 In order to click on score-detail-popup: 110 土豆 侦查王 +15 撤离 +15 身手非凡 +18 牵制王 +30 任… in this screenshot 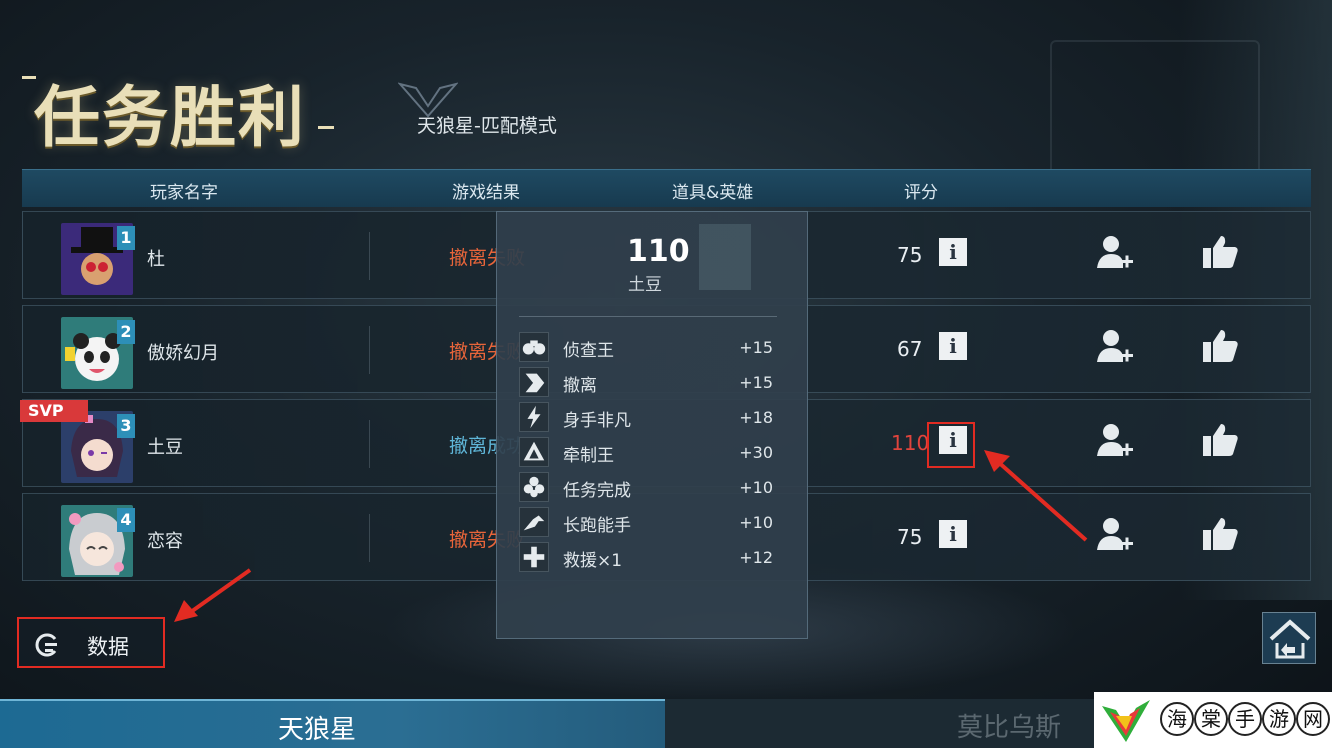, I will do `click(652, 425)`.